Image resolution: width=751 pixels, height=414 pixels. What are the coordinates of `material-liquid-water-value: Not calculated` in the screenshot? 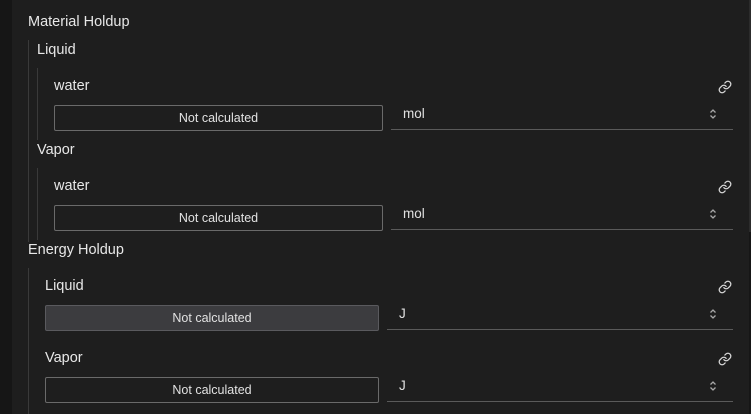 It's located at (218, 118).